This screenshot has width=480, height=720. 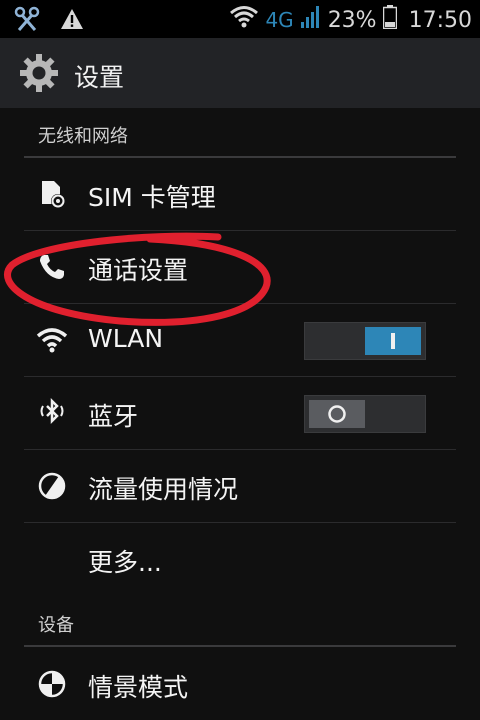 What do you see at coordinates (52, 267) in the screenshot?
I see `phone-icon` at bounding box center [52, 267].